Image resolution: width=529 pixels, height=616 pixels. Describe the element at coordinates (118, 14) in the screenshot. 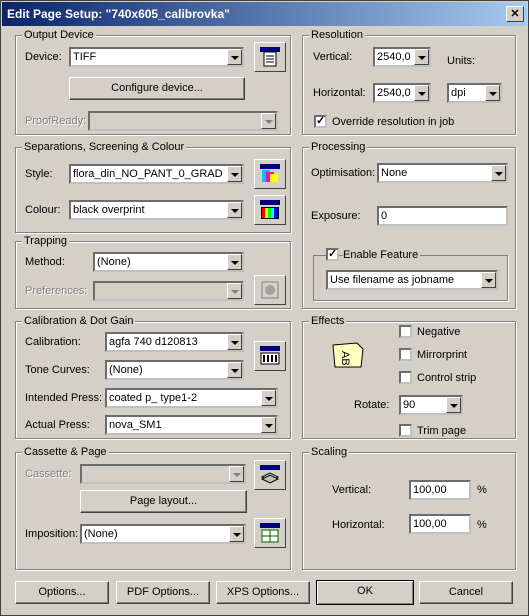

I see `window-title: Edit Page Setup: "740x605_calibrovka"` at that location.